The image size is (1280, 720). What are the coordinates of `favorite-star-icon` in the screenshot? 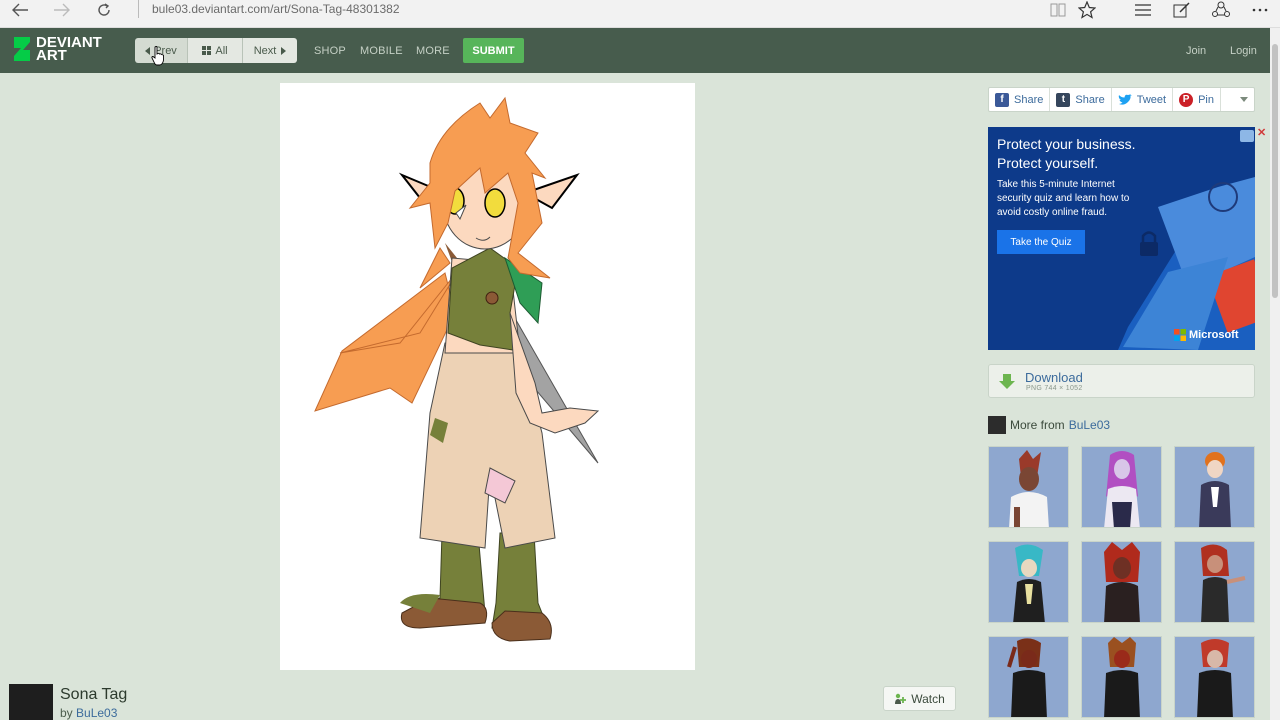 It's located at (1087, 10).